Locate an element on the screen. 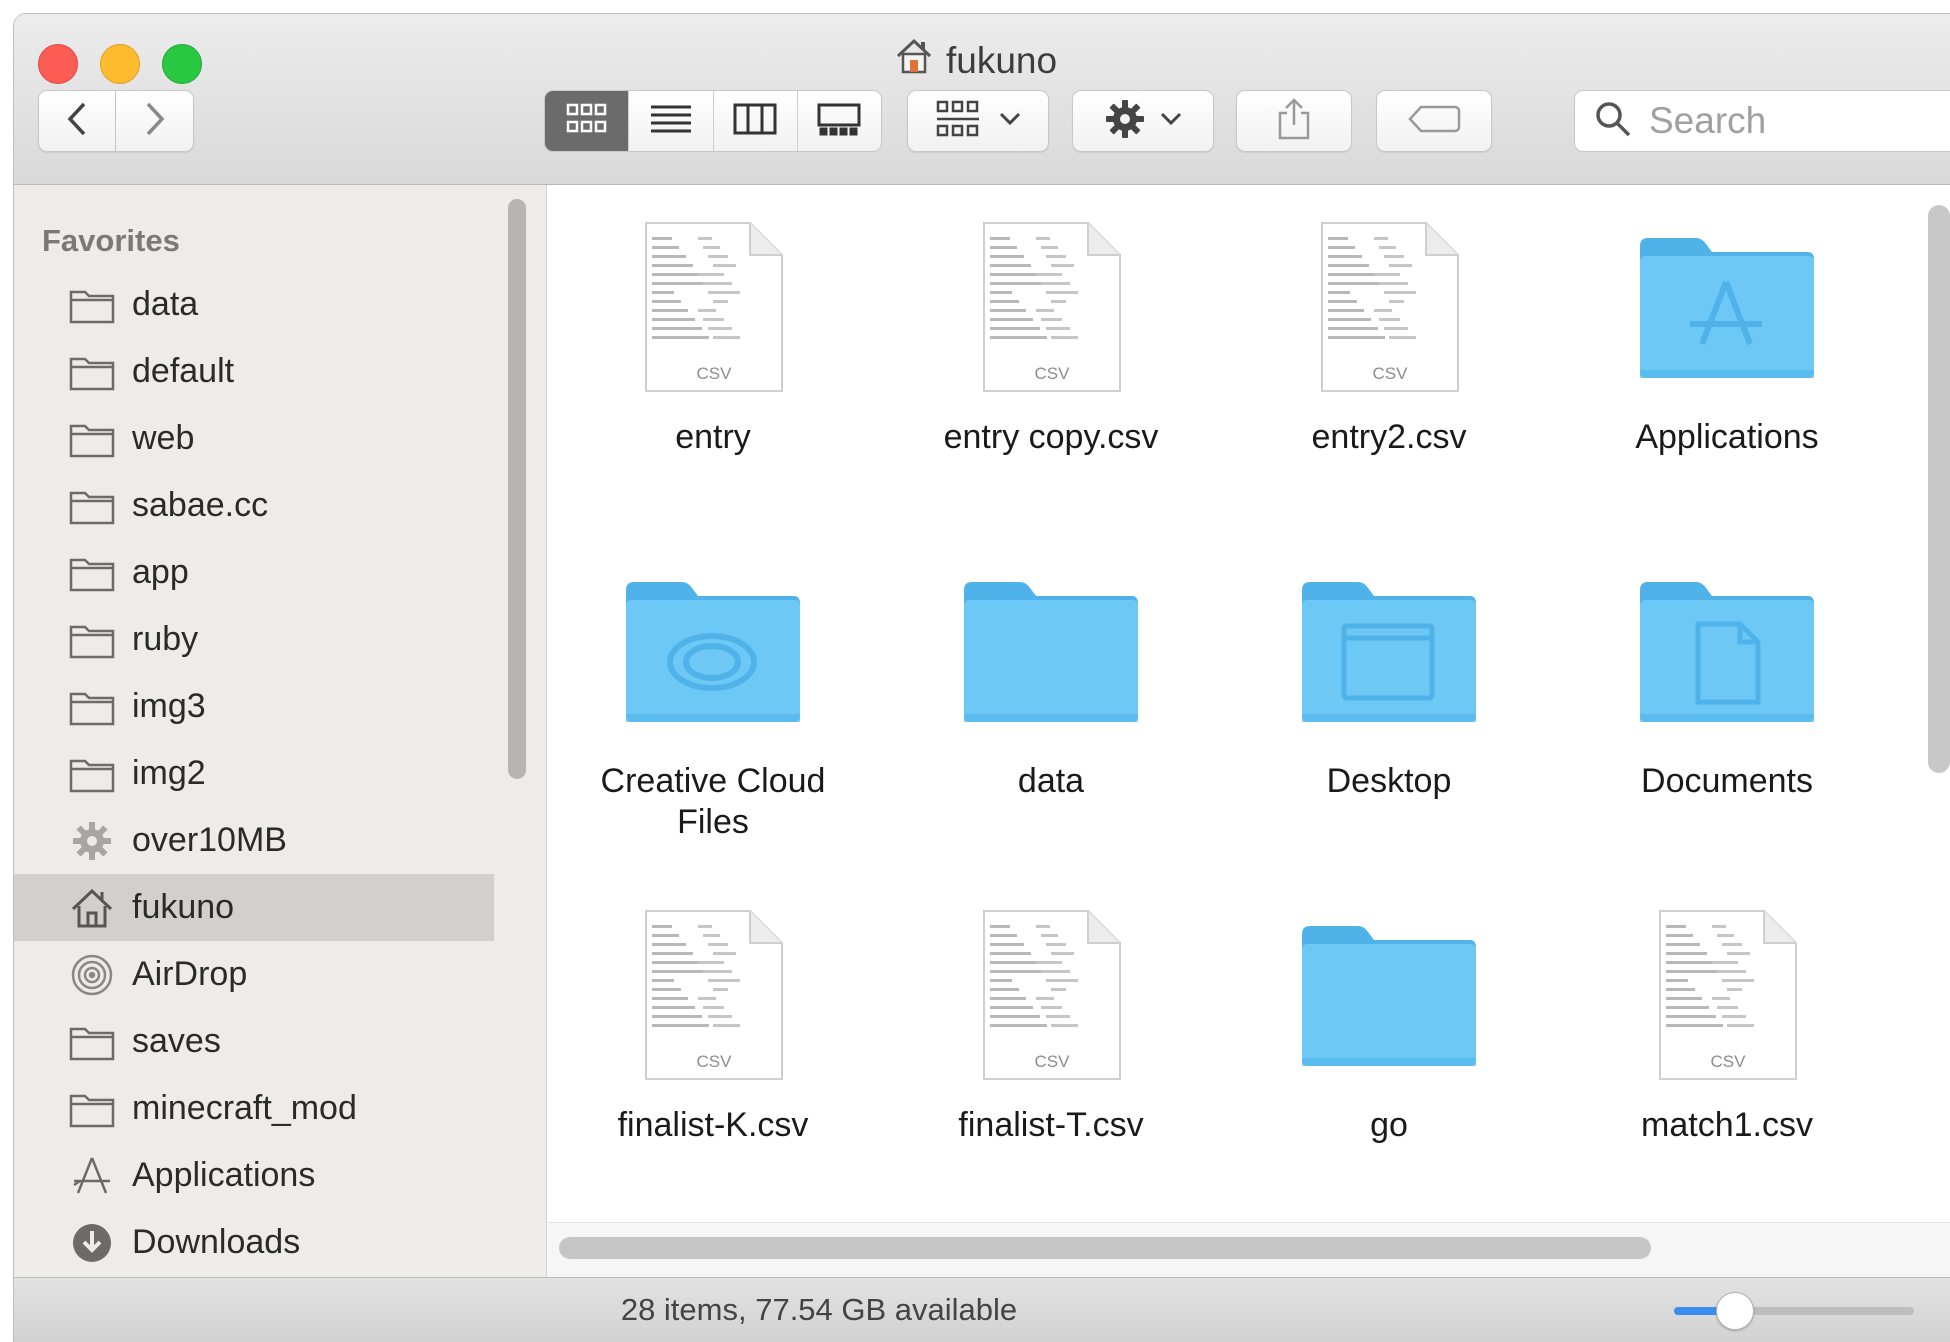  sidebar-item-sabae-cc: sabae.cc is located at coordinates (254, 505).